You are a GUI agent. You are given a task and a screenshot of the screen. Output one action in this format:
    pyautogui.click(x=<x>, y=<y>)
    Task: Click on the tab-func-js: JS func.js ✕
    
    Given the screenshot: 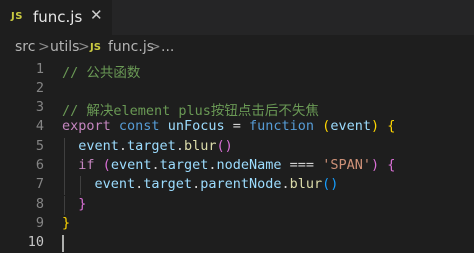 What is the action you would take?
    pyautogui.click(x=56, y=17)
    